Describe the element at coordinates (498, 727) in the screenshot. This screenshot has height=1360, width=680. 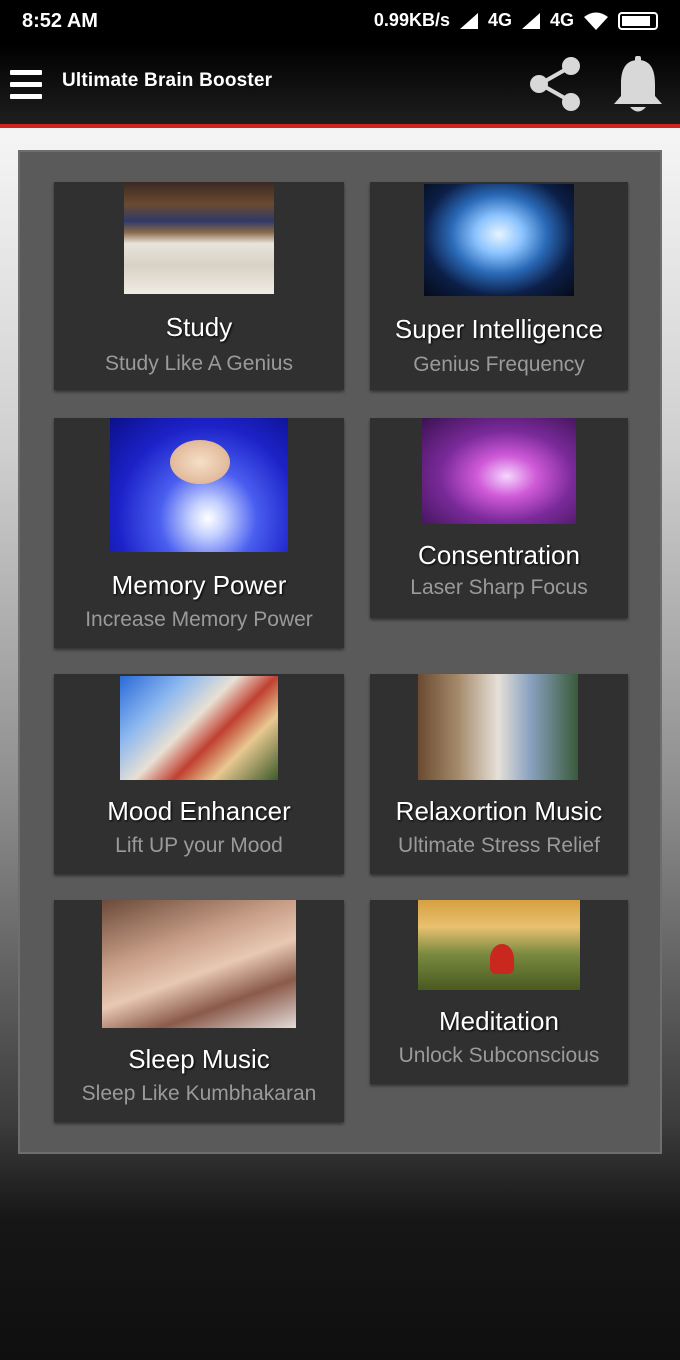
I see `waterfall-image` at that location.